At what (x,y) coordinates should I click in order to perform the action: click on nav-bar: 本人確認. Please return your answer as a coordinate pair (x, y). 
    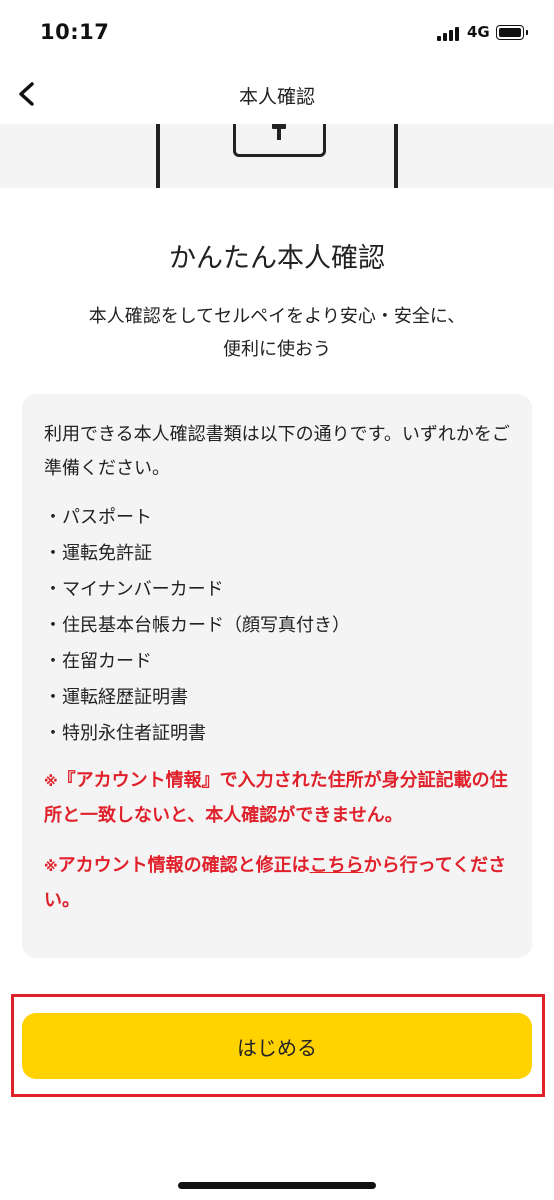
    Looking at the image, I should click on (277, 95).